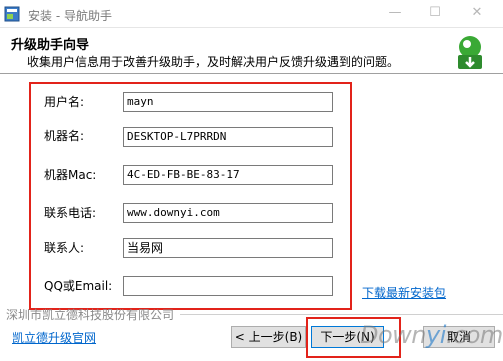 The height and width of the screenshot is (361, 503). What do you see at coordinates (268, 337) in the screenshot?
I see `back-button: < 上一步(B)` at bounding box center [268, 337].